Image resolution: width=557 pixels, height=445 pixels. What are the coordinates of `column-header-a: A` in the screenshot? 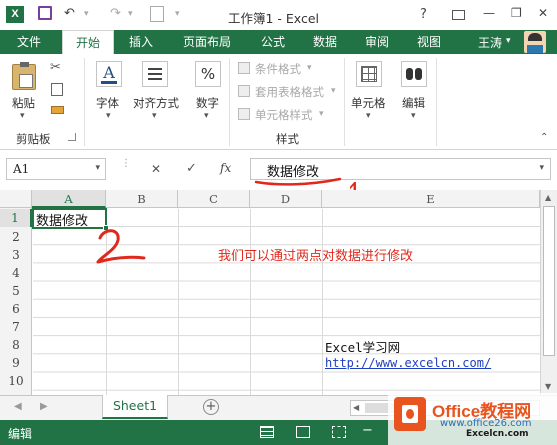 It's located at (69, 199).